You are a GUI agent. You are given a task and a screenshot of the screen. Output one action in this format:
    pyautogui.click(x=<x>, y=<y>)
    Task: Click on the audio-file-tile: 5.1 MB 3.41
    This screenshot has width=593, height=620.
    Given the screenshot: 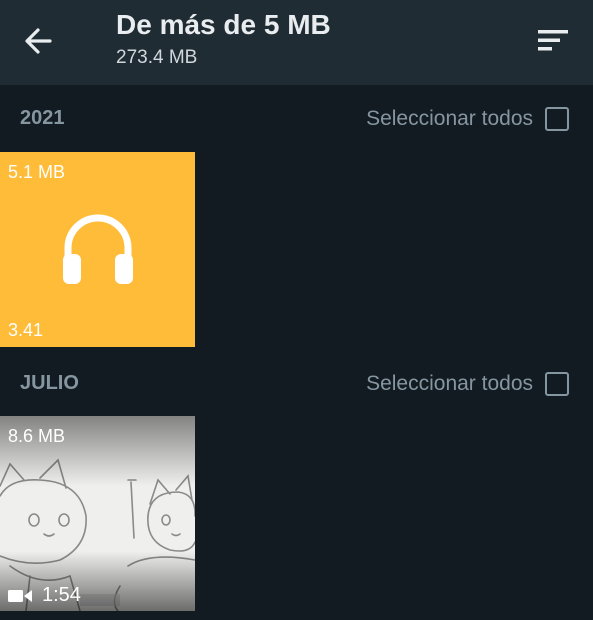 What is the action you would take?
    pyautogui.click(x=97, y=249)
    